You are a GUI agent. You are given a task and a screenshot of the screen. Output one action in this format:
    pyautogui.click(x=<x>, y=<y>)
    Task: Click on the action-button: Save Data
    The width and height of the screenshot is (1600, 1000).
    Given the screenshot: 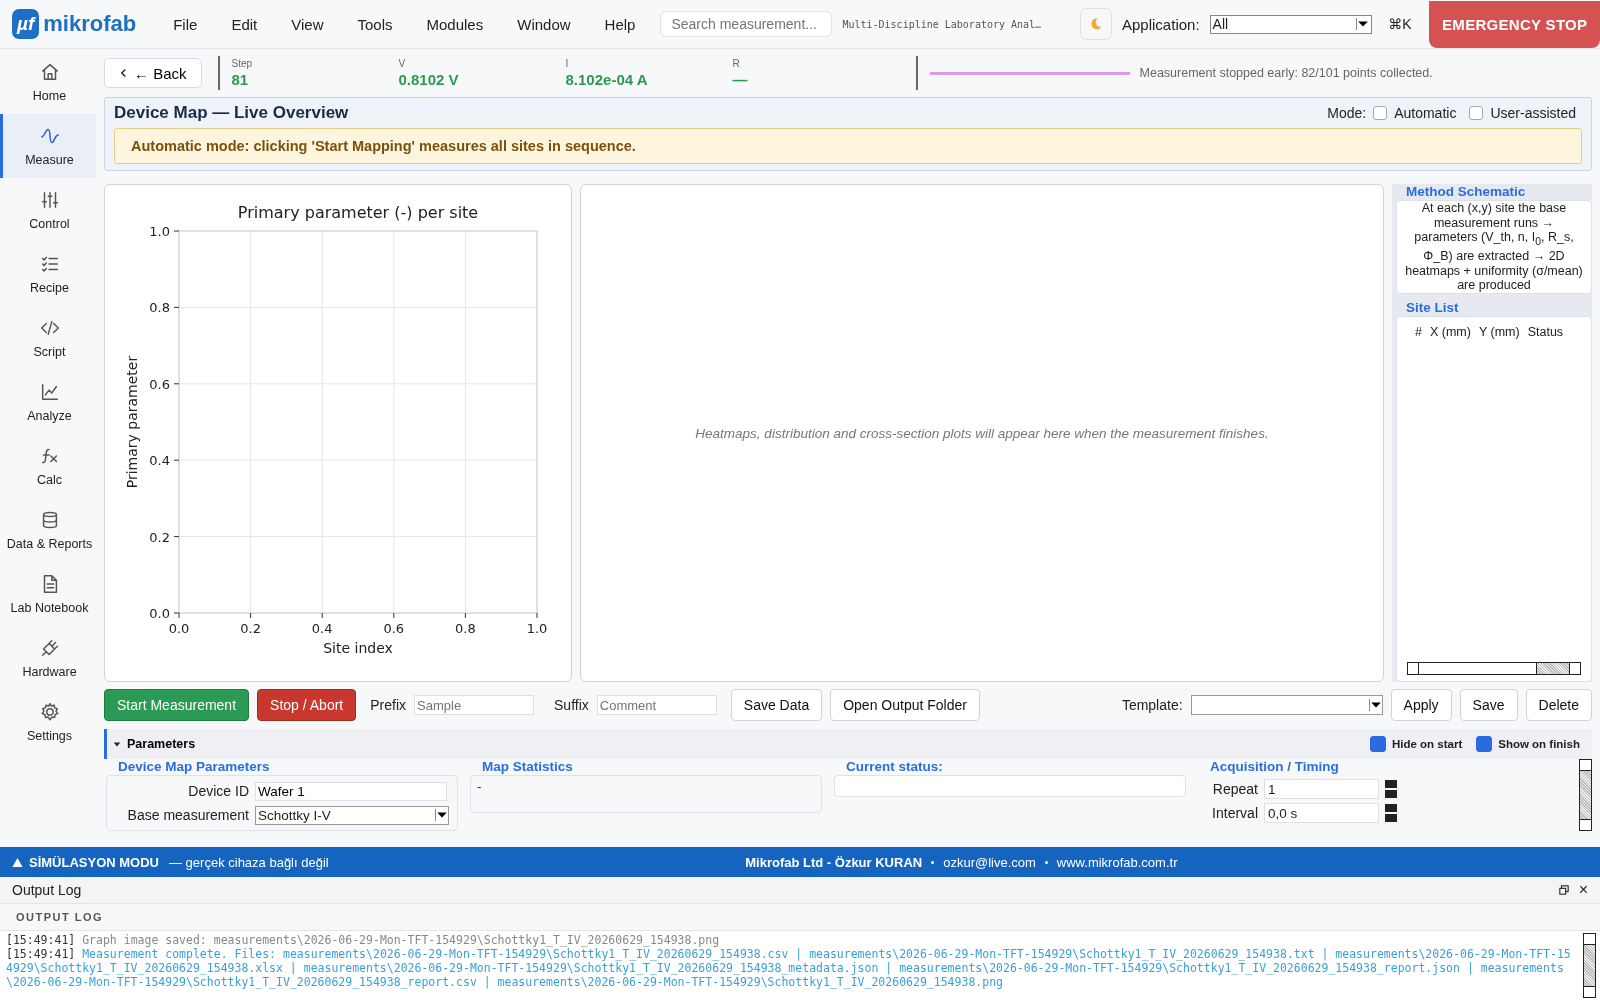 What is the action you would take?
    pyautogui.click(x=776, y=705)
    